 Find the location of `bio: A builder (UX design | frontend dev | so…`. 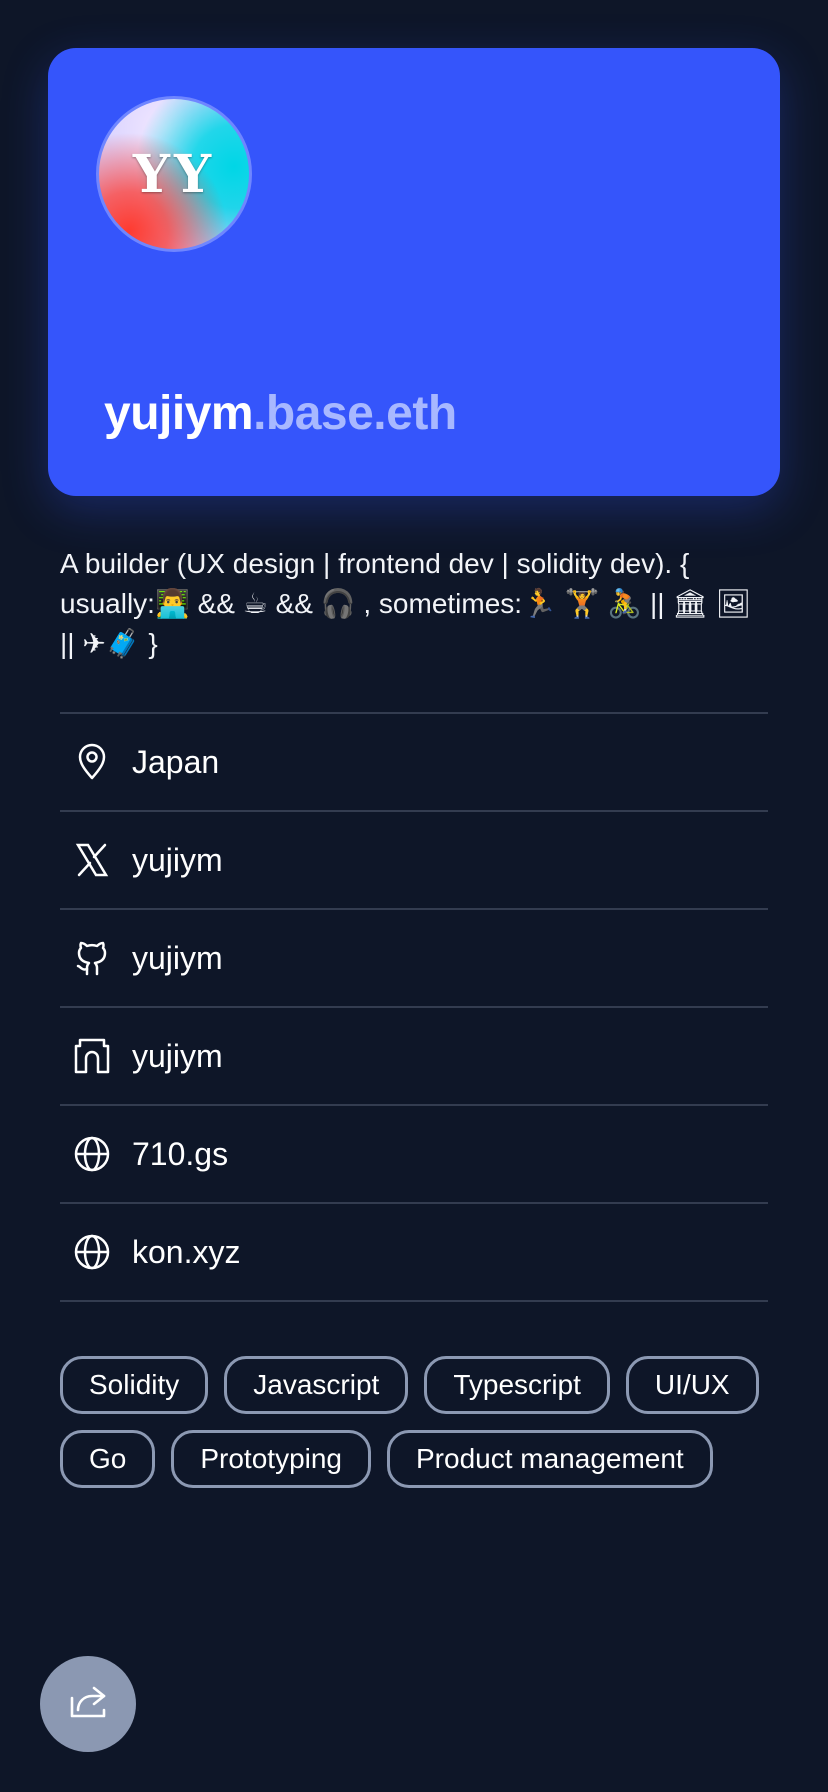

bio: A builder (UX design | frontend dev | so… is located at coordinates (406, 603).